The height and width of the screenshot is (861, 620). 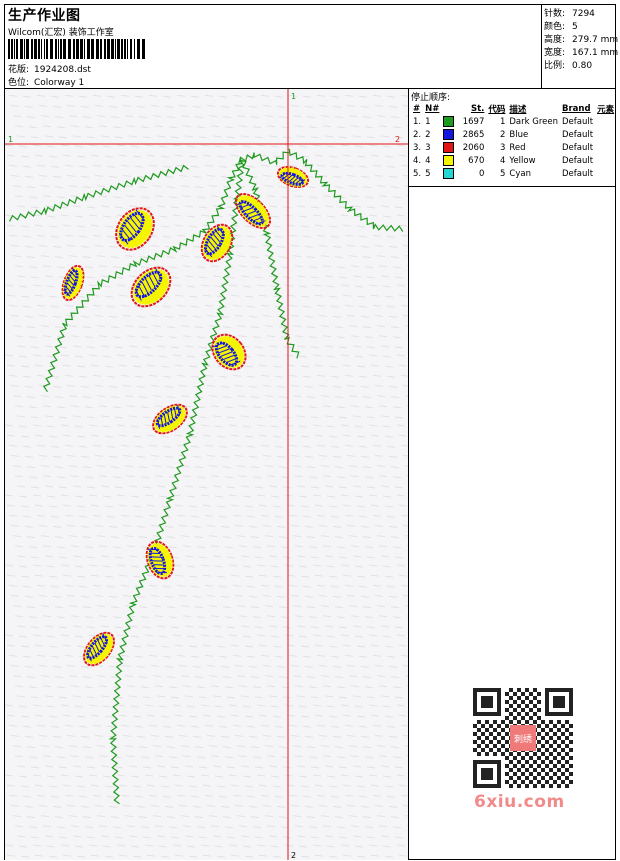 What do you see at coordinates (561, 27) in the screenshot?
I see `stat-colors: 颜色: 5` at bounding box center [561, 27].